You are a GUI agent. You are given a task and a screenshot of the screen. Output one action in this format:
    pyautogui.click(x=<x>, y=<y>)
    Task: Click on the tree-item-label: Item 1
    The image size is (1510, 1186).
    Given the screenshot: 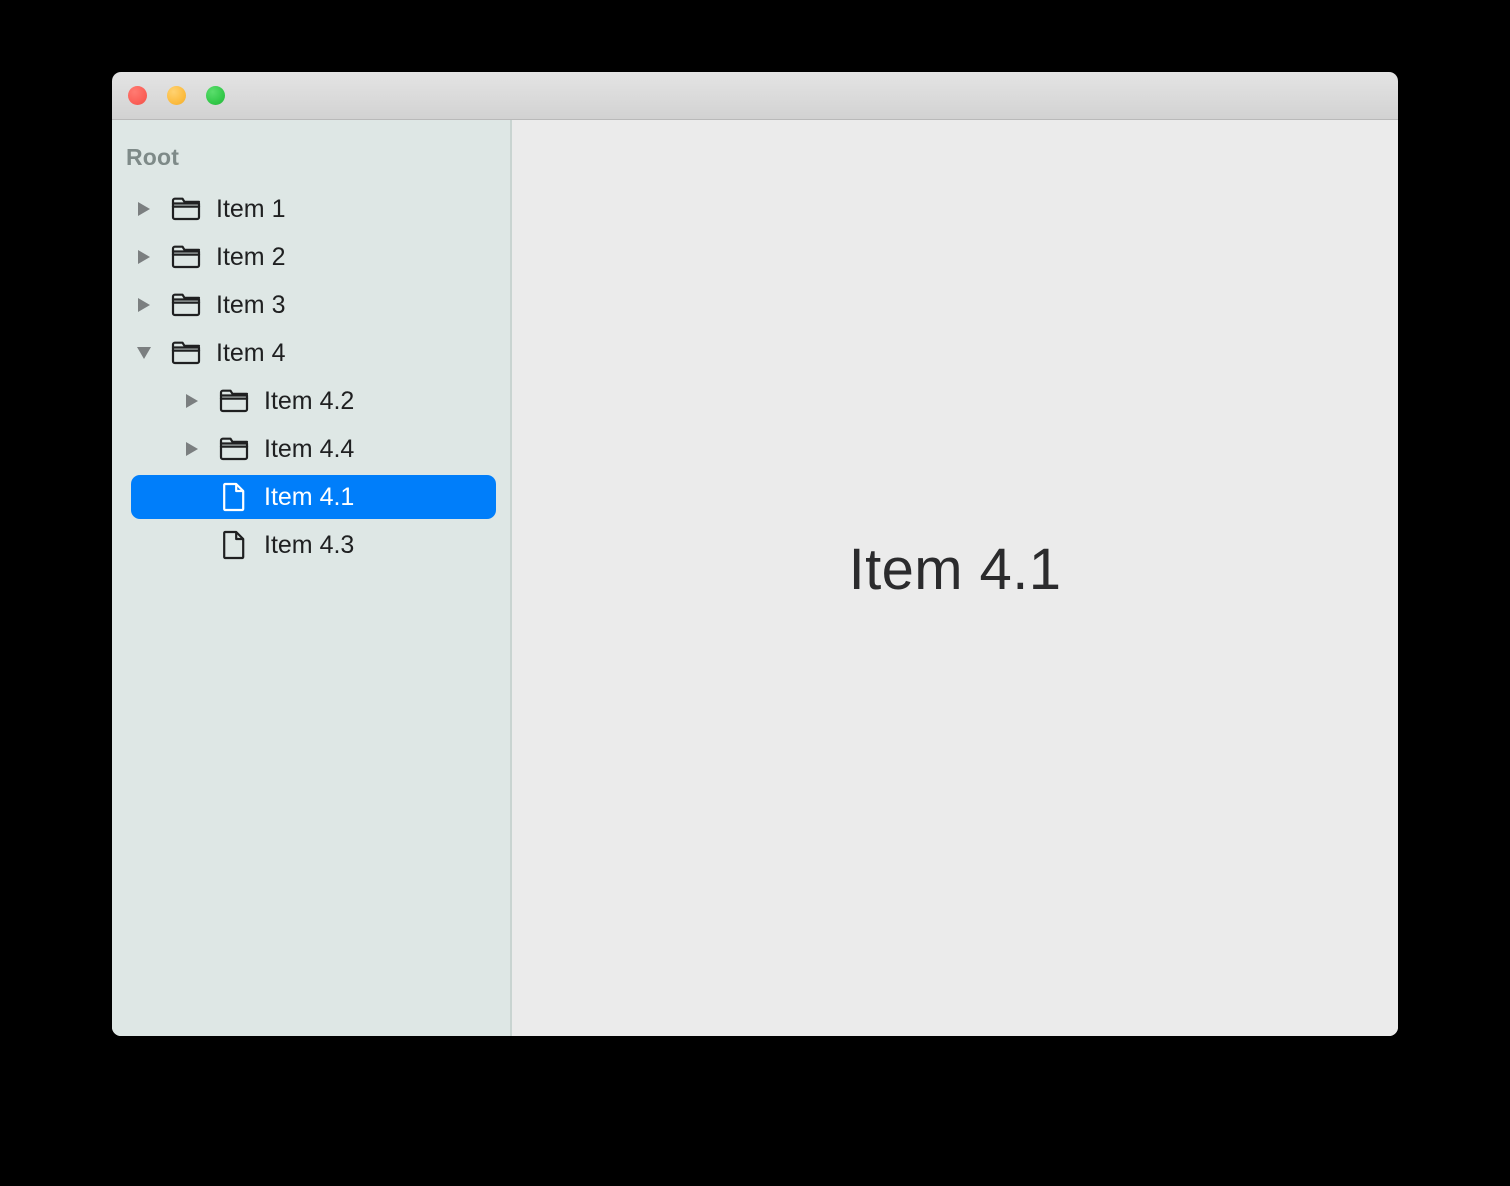 What is the action you would take?
    pyautogui.click(x=251, y=208)
    